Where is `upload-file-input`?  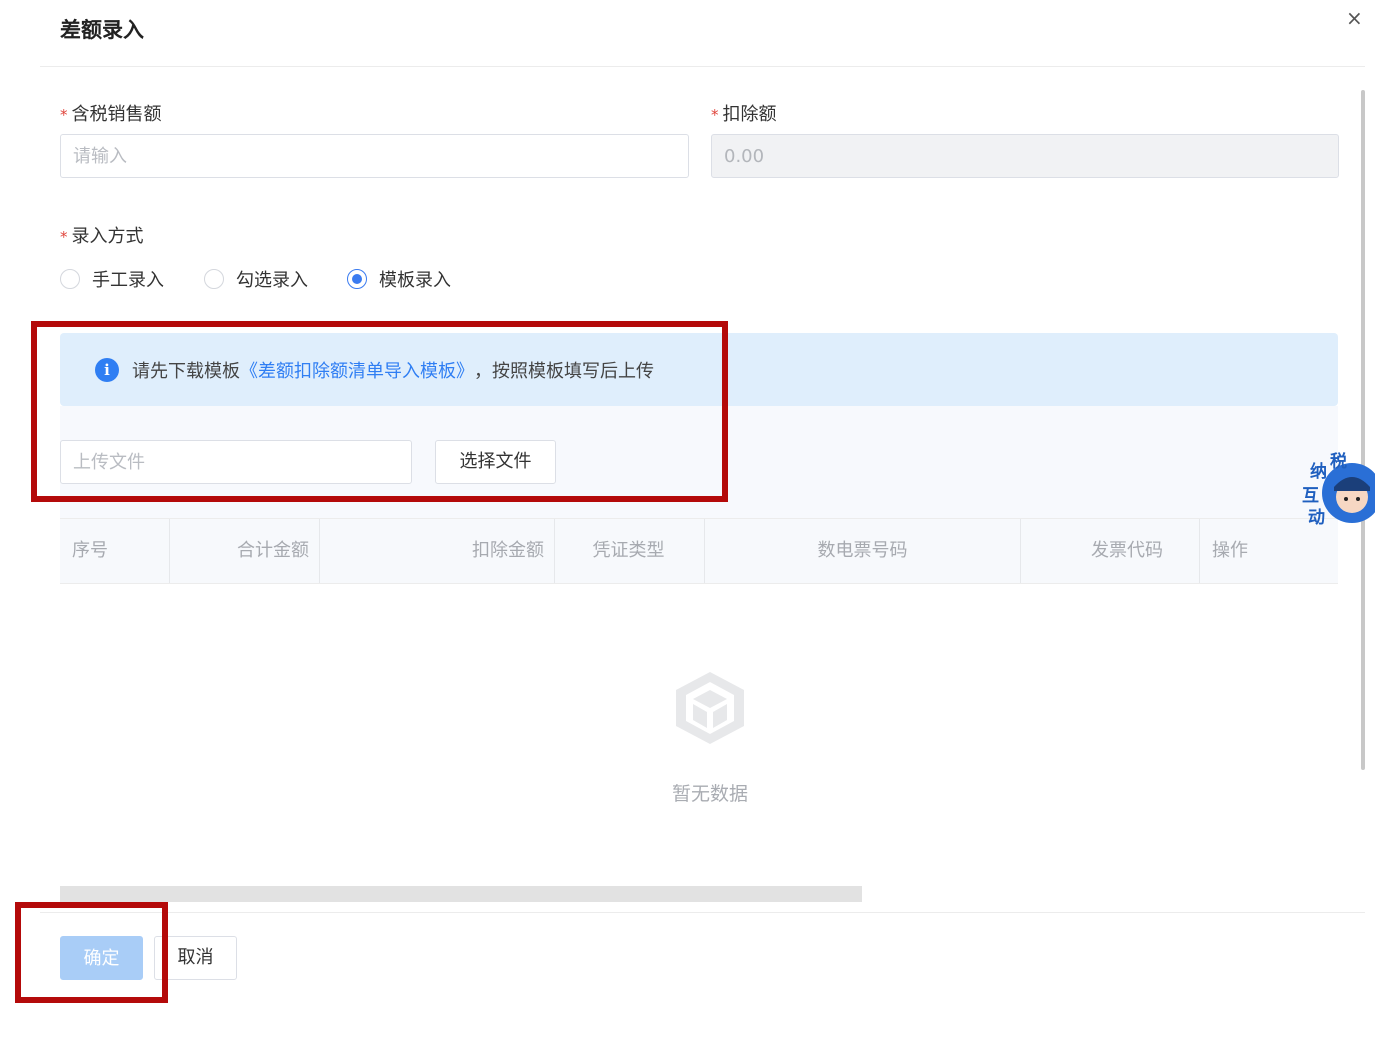 upload-file-input is located at coordinates (236, 462).